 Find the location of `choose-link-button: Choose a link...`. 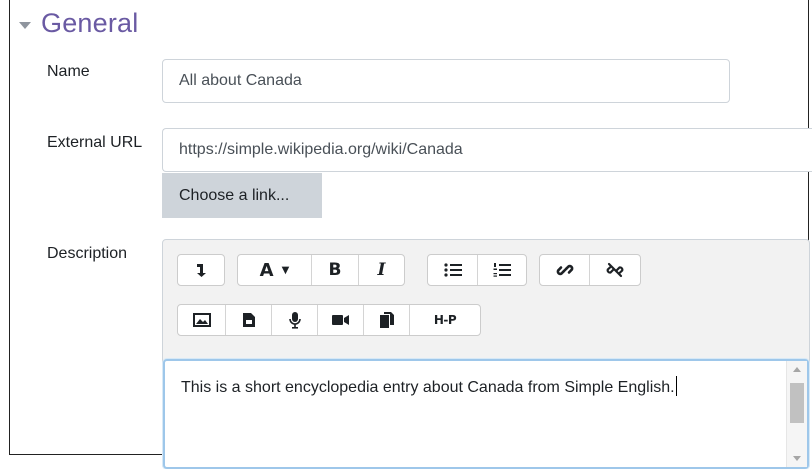

choose-link-button: Choose a link... is located at coordinates (242, 195).